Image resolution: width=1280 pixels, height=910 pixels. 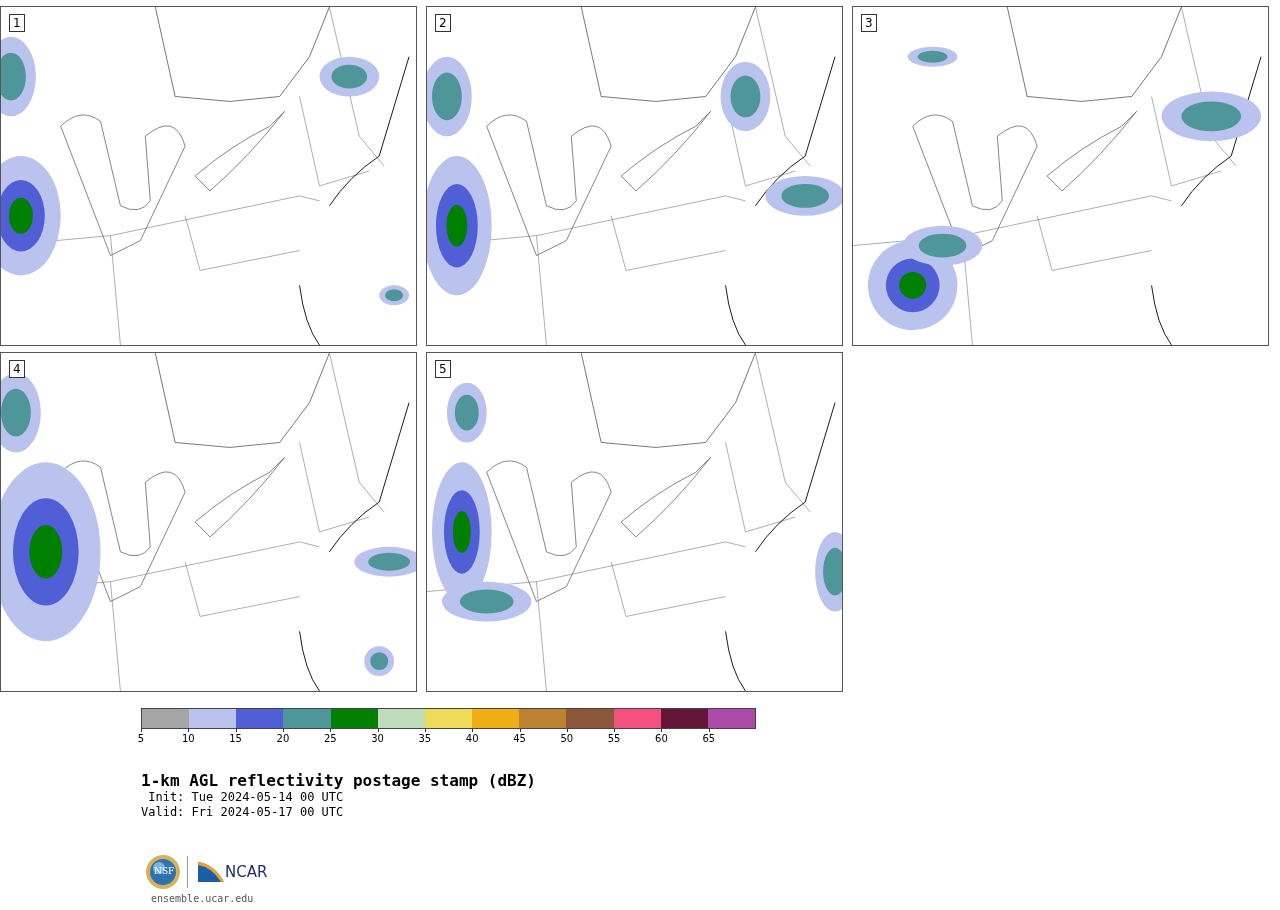 I want to click on globe-logo-icon, so click(x=163, y=872).